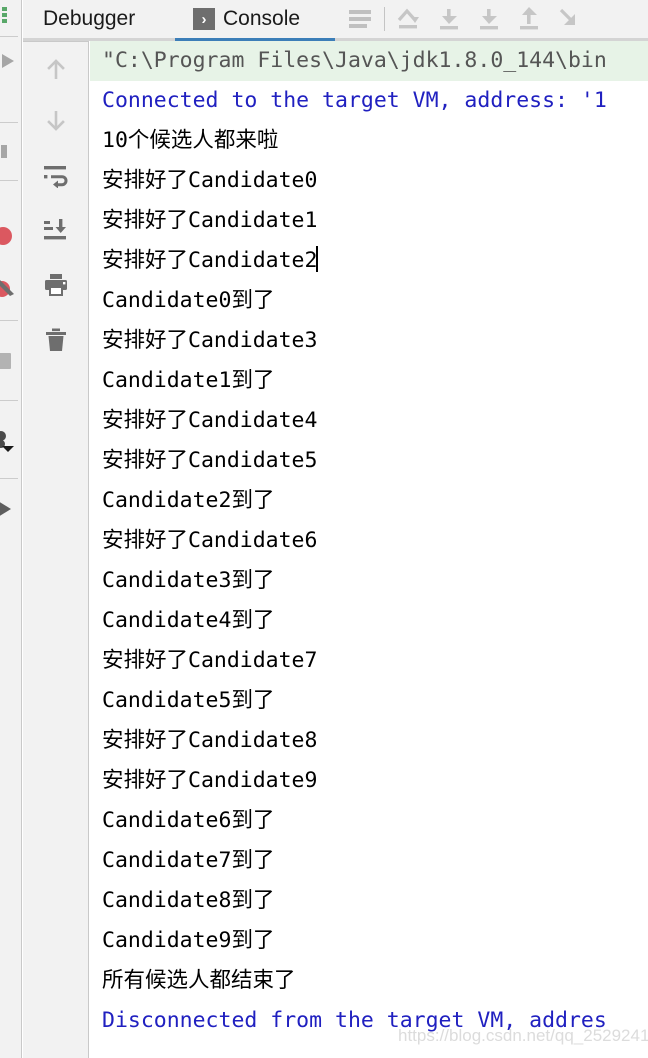 The height and width of the screenshot is (1058, 648). Describe the element at coordinates (354, 60) in the screenshot. I see `console-line-text: "C:\Program Files\Java\jdk1.8.0_144\bin` at that location.